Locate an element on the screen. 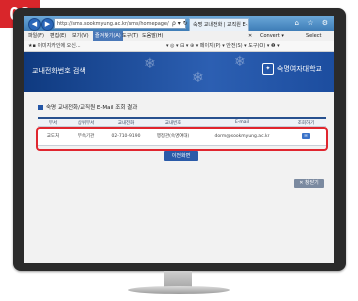  column-header: 교내전화 is located at coordinates (126, 122).